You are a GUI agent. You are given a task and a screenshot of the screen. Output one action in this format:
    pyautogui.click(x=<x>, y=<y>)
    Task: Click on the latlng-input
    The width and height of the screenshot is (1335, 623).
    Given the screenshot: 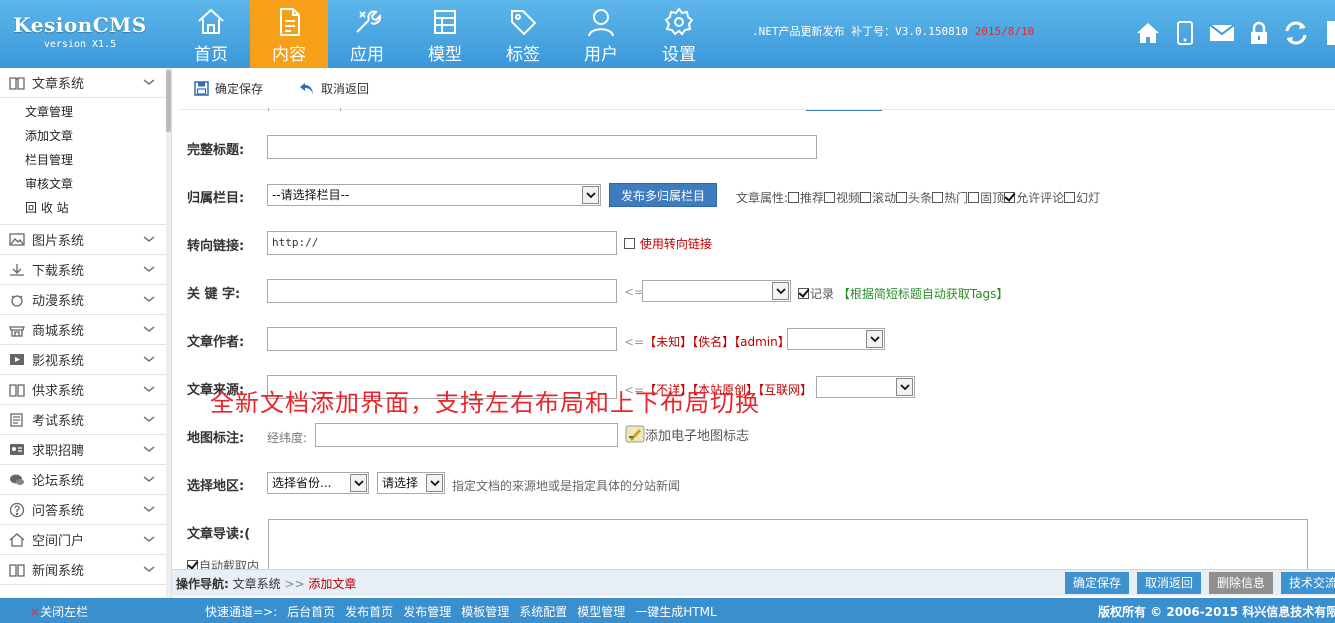 What is the action you would take?
    pyautogui.click(x=466, y=435)
    